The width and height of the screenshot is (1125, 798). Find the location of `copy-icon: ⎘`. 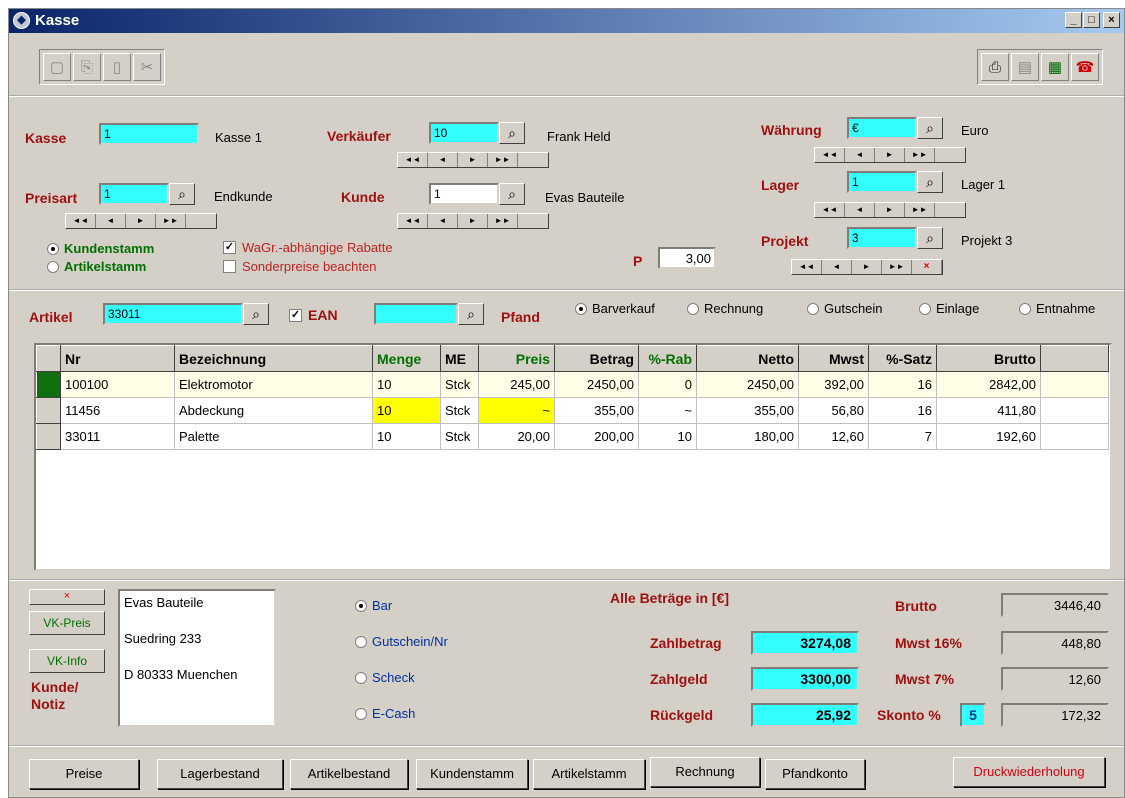

copy-icon: ⎘ is located at coordinates (87, 67).